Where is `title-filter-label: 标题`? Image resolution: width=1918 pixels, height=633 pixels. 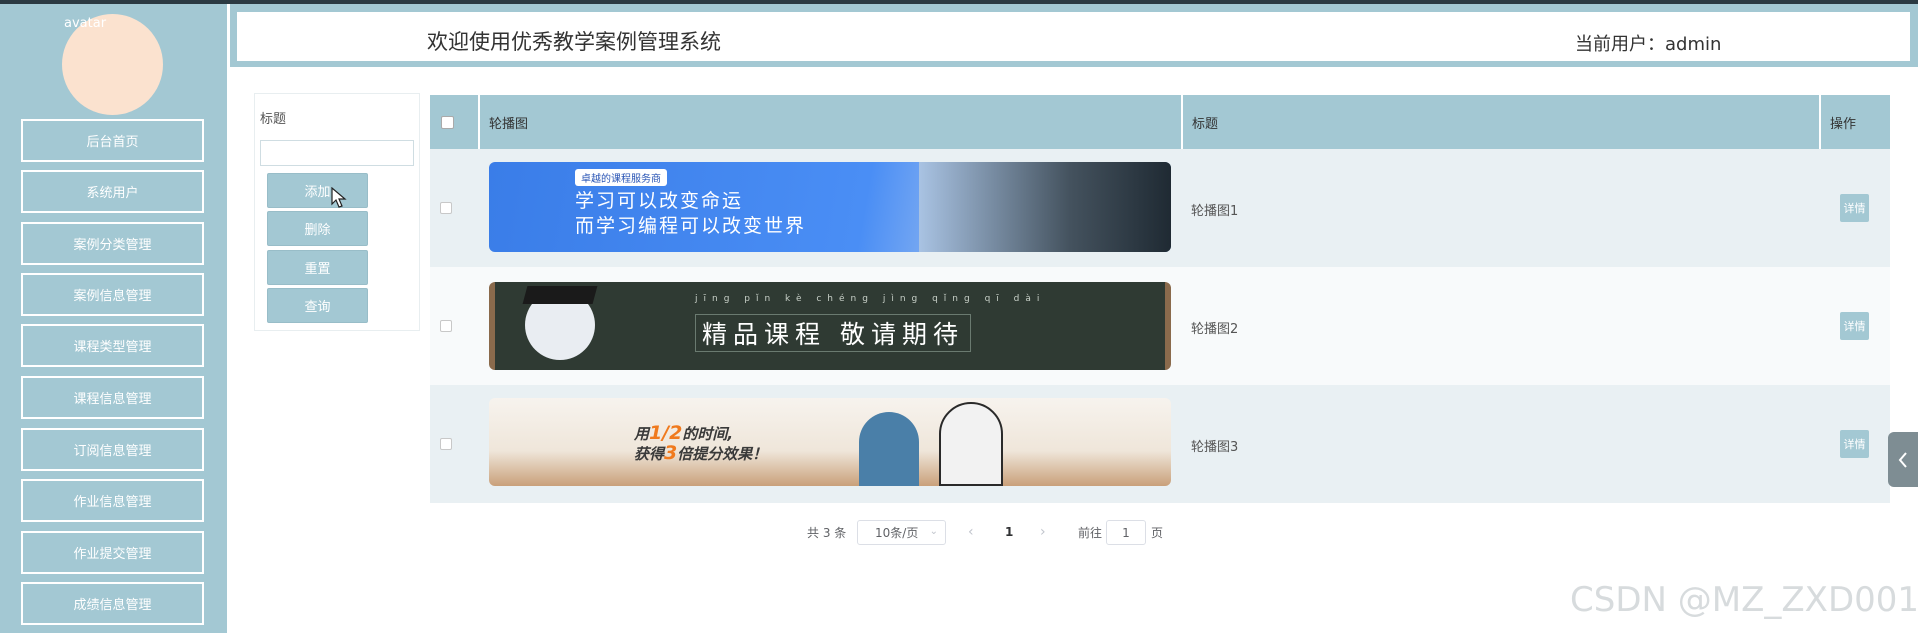 title-filter-label: 标题 is located at coordinates (273, 119).